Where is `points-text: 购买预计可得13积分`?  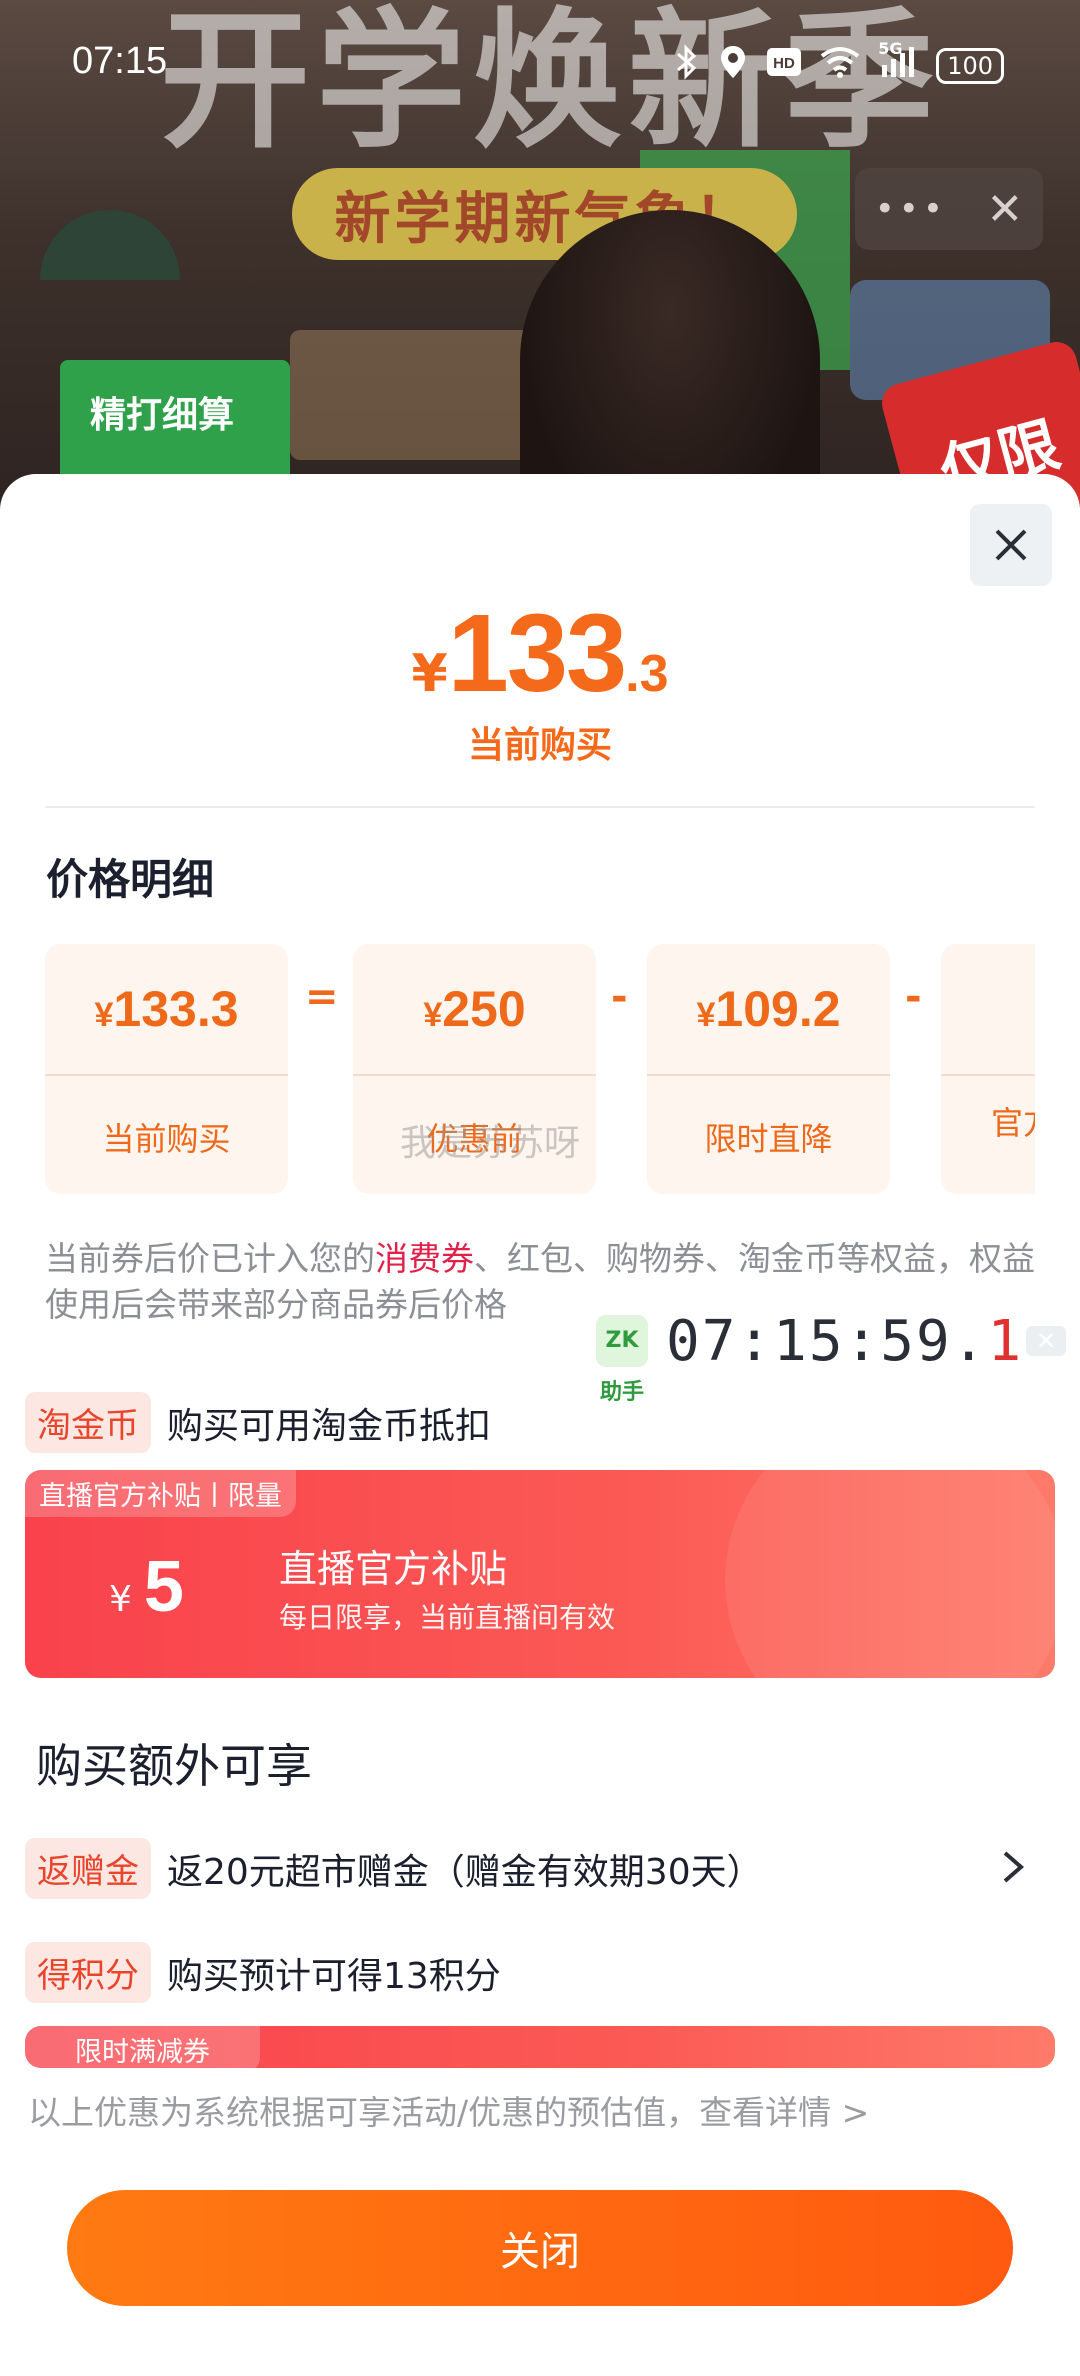 points-text: 购买预计可得13积分 is located at coordinates (334, 1976).